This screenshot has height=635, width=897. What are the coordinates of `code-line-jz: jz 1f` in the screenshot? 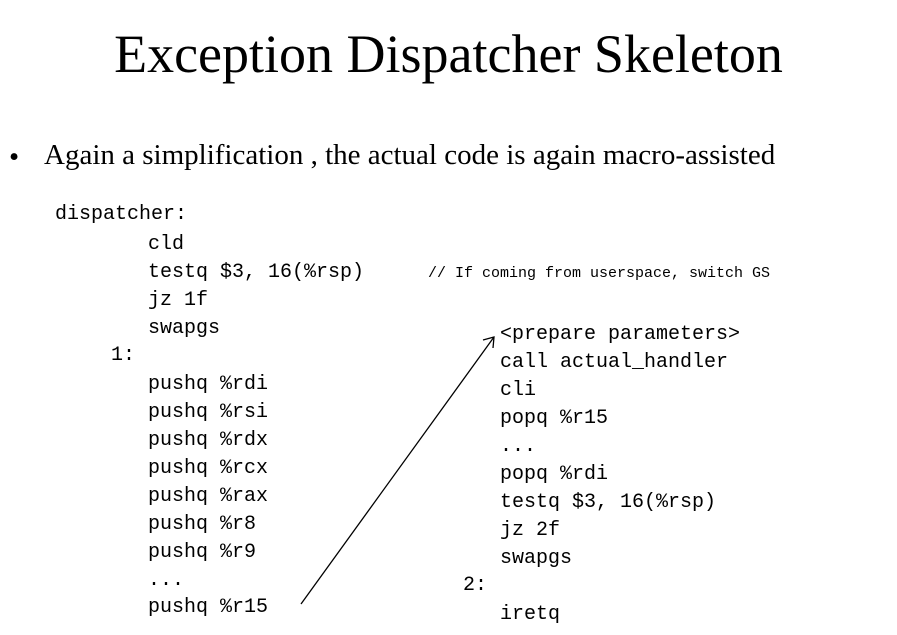 It's located at (178, 300).